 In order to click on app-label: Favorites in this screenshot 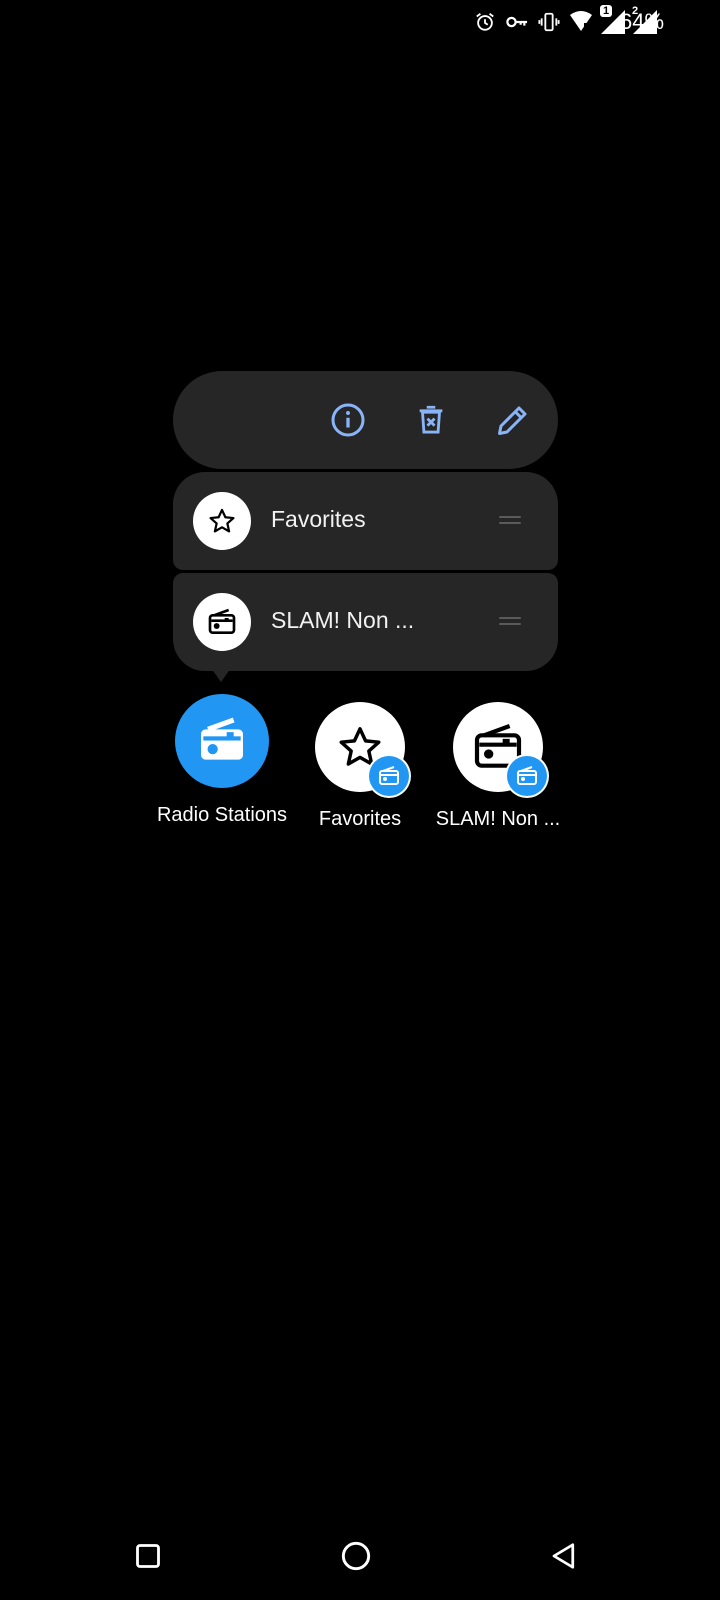, I will do `click(360, 819)`.